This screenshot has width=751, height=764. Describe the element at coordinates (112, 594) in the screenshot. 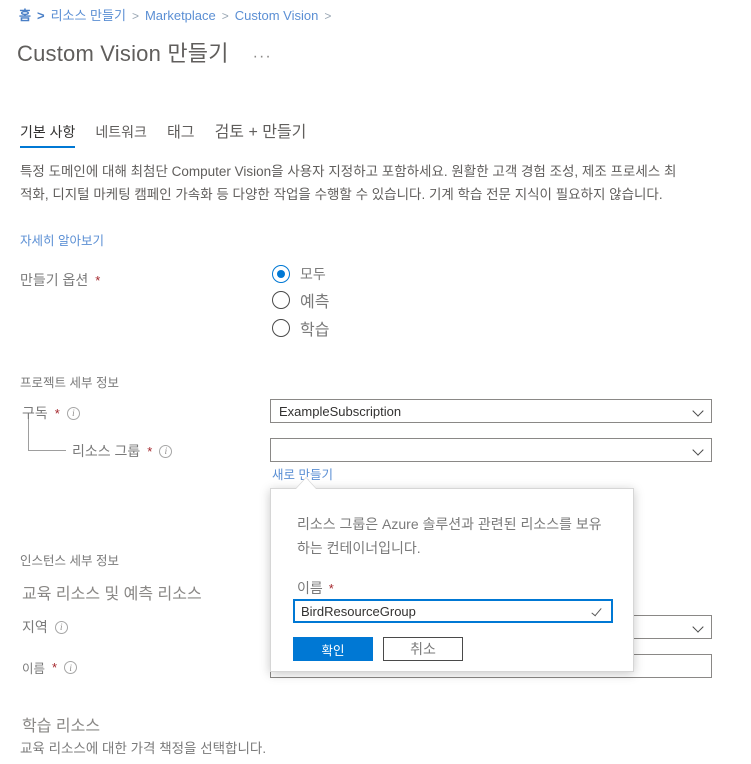

I see `training-and-prediction-resources-label: 교육 리소스 및 예측 리소스` at that location.